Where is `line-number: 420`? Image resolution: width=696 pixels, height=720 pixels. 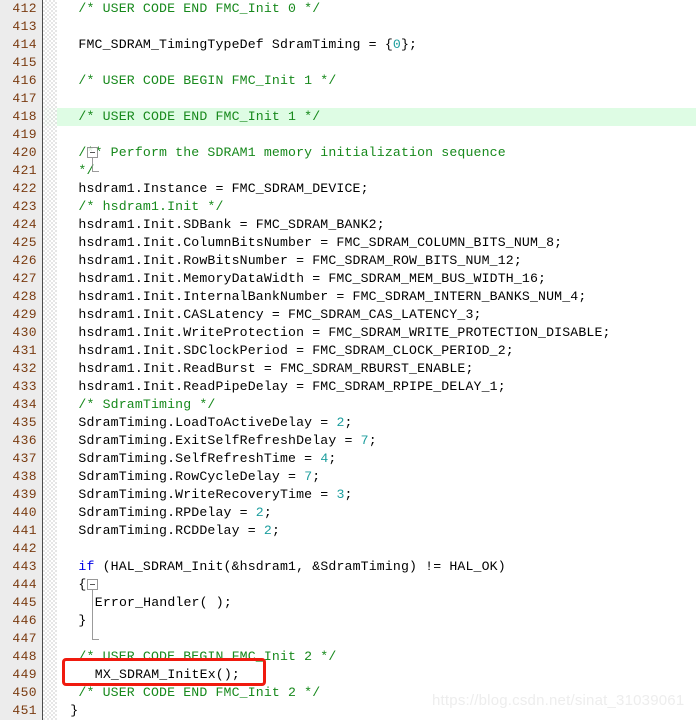
line-number: 420 is located at coordinates (24, 152).